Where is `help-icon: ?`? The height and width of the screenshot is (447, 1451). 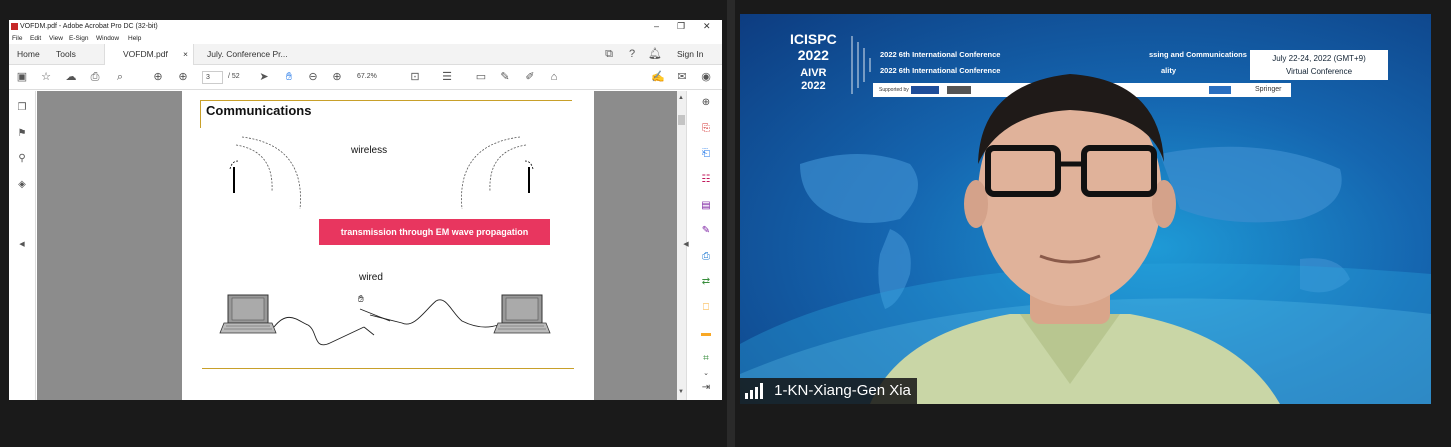
help-icon: ? is located at coordinates (632, 54).